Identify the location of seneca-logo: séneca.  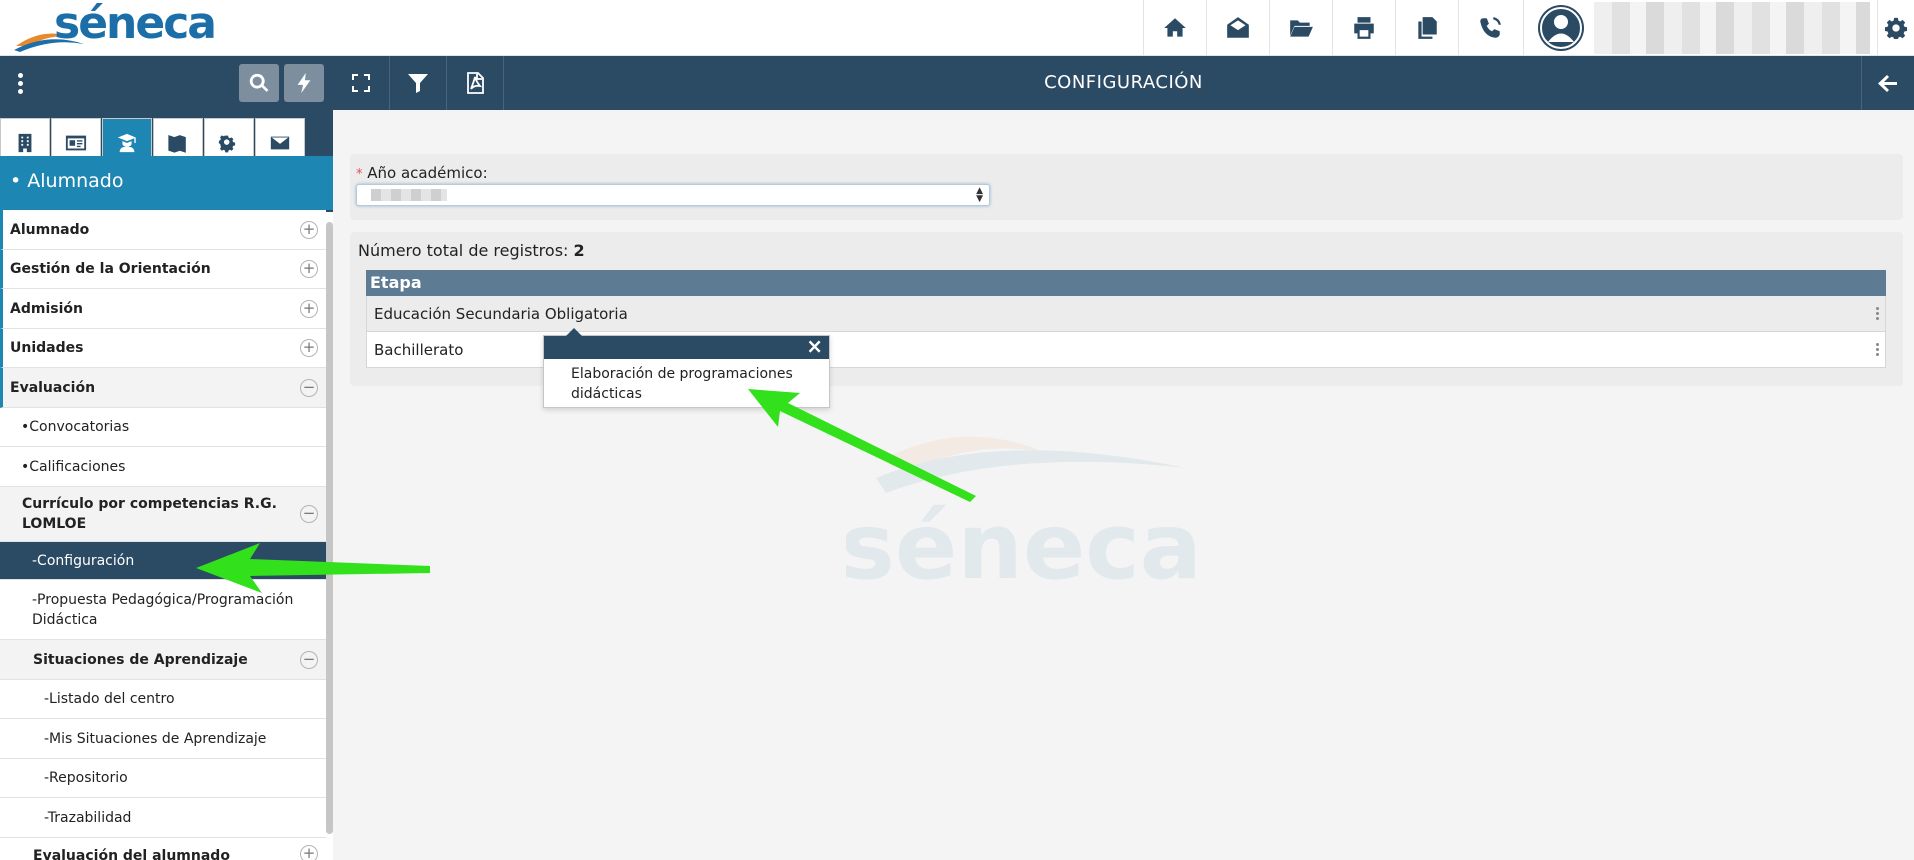
(115, 26).